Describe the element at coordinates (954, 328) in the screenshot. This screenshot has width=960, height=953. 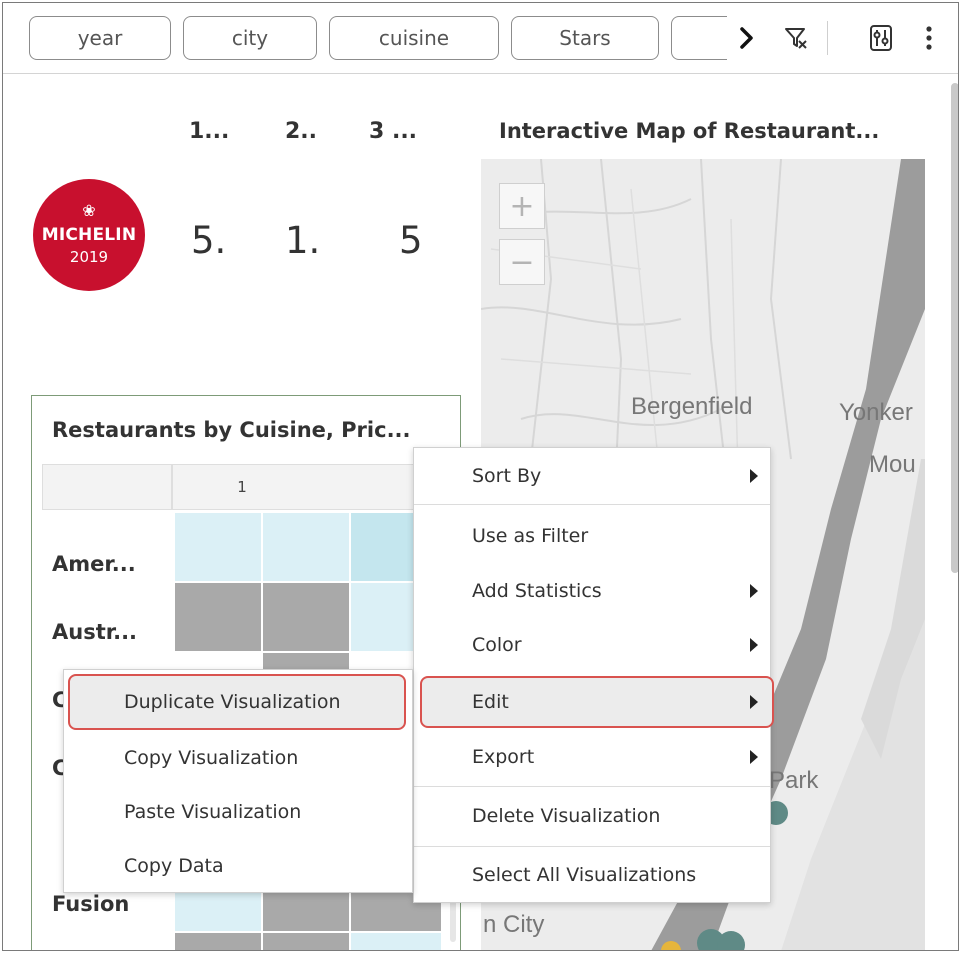
I see `page-scrollbar` at that location.